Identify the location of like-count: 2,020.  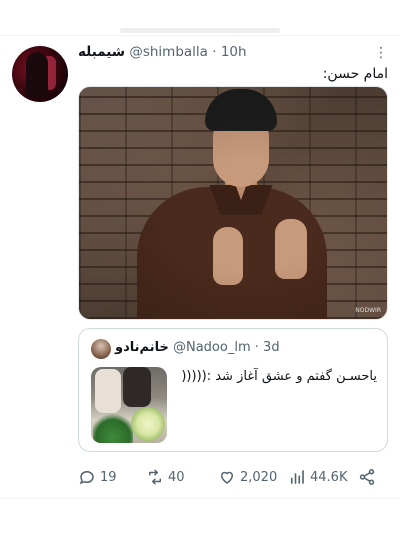
(259, 477).